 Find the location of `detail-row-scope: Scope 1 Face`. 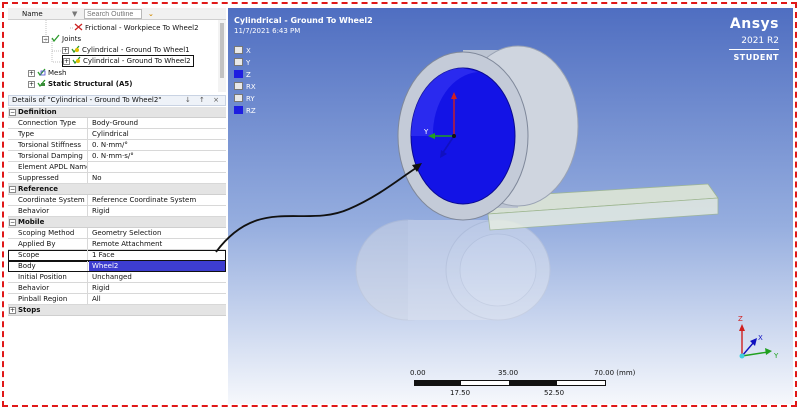

detail-row-scope: Scope 1 Face is located at coordinates (117, 255).